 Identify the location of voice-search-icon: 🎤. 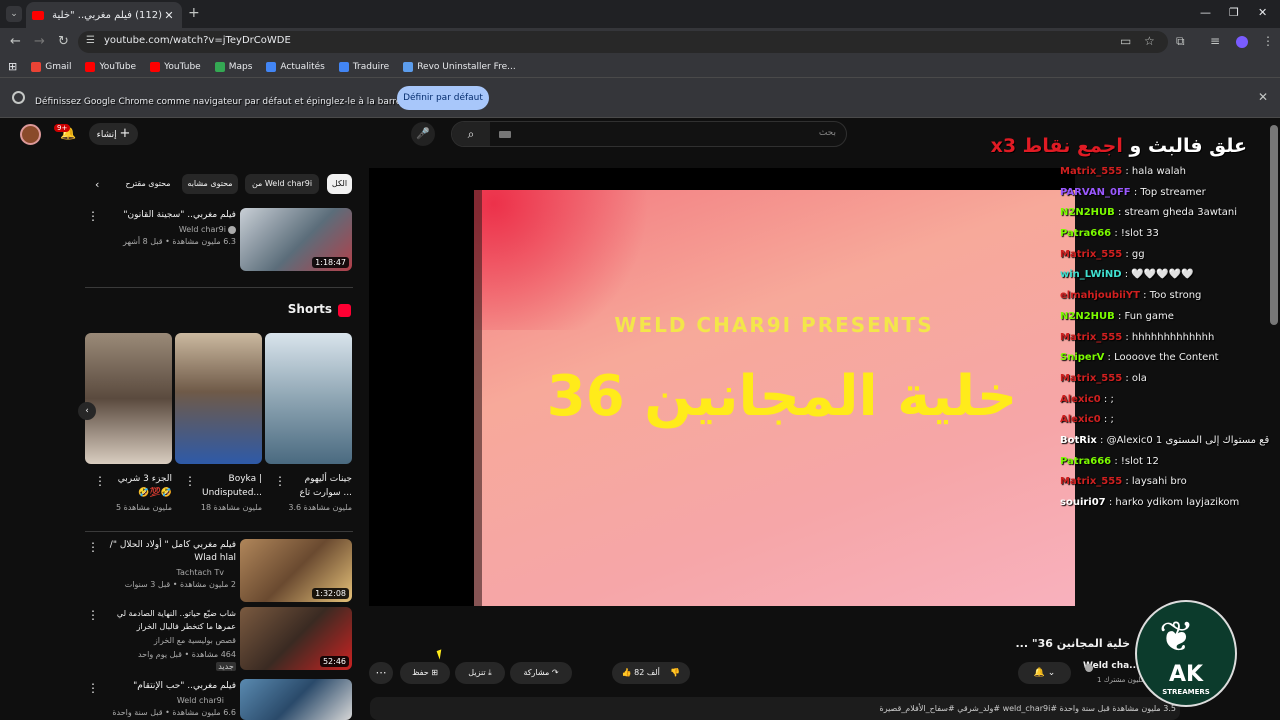
(423, 134).